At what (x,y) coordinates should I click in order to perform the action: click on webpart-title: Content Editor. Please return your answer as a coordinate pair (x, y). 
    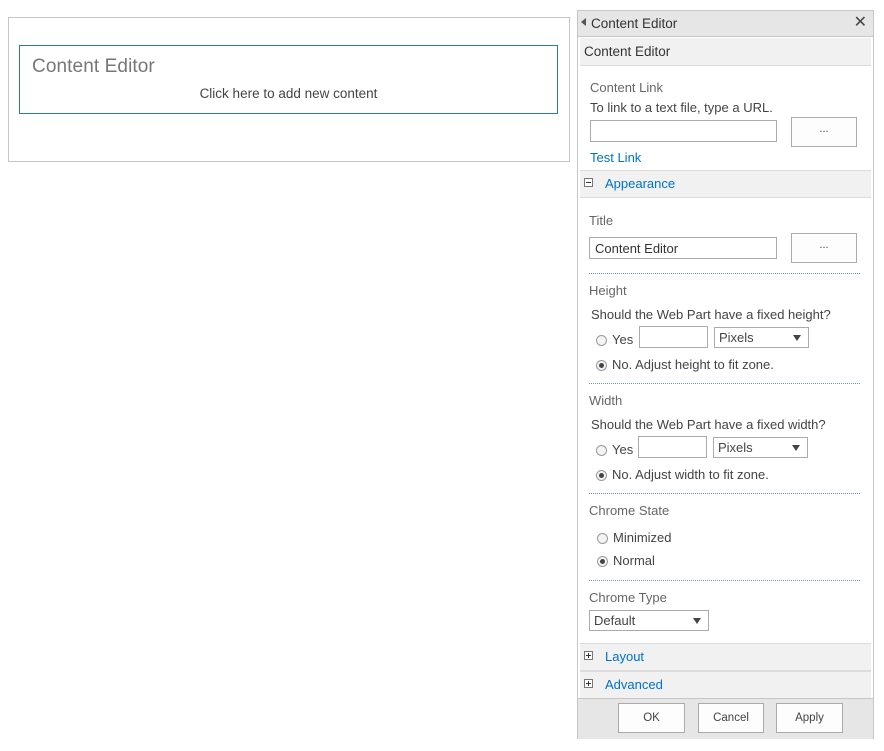
    Looking at the image, I should click on (93, 66).